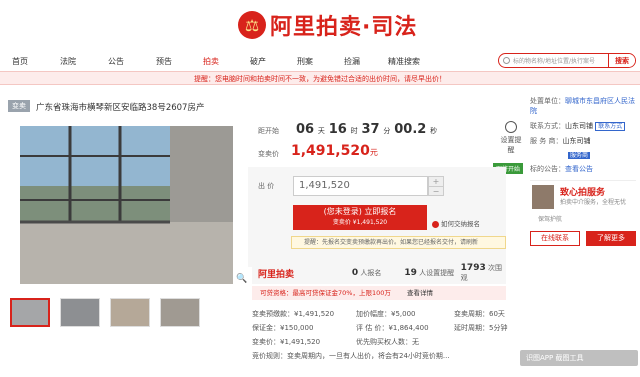 The image size is (640, 377). Describe the element at coordinates (553, 60) in the screenshot. I see `search-input: 标的物名称/地址位置/执行案号` at that location.